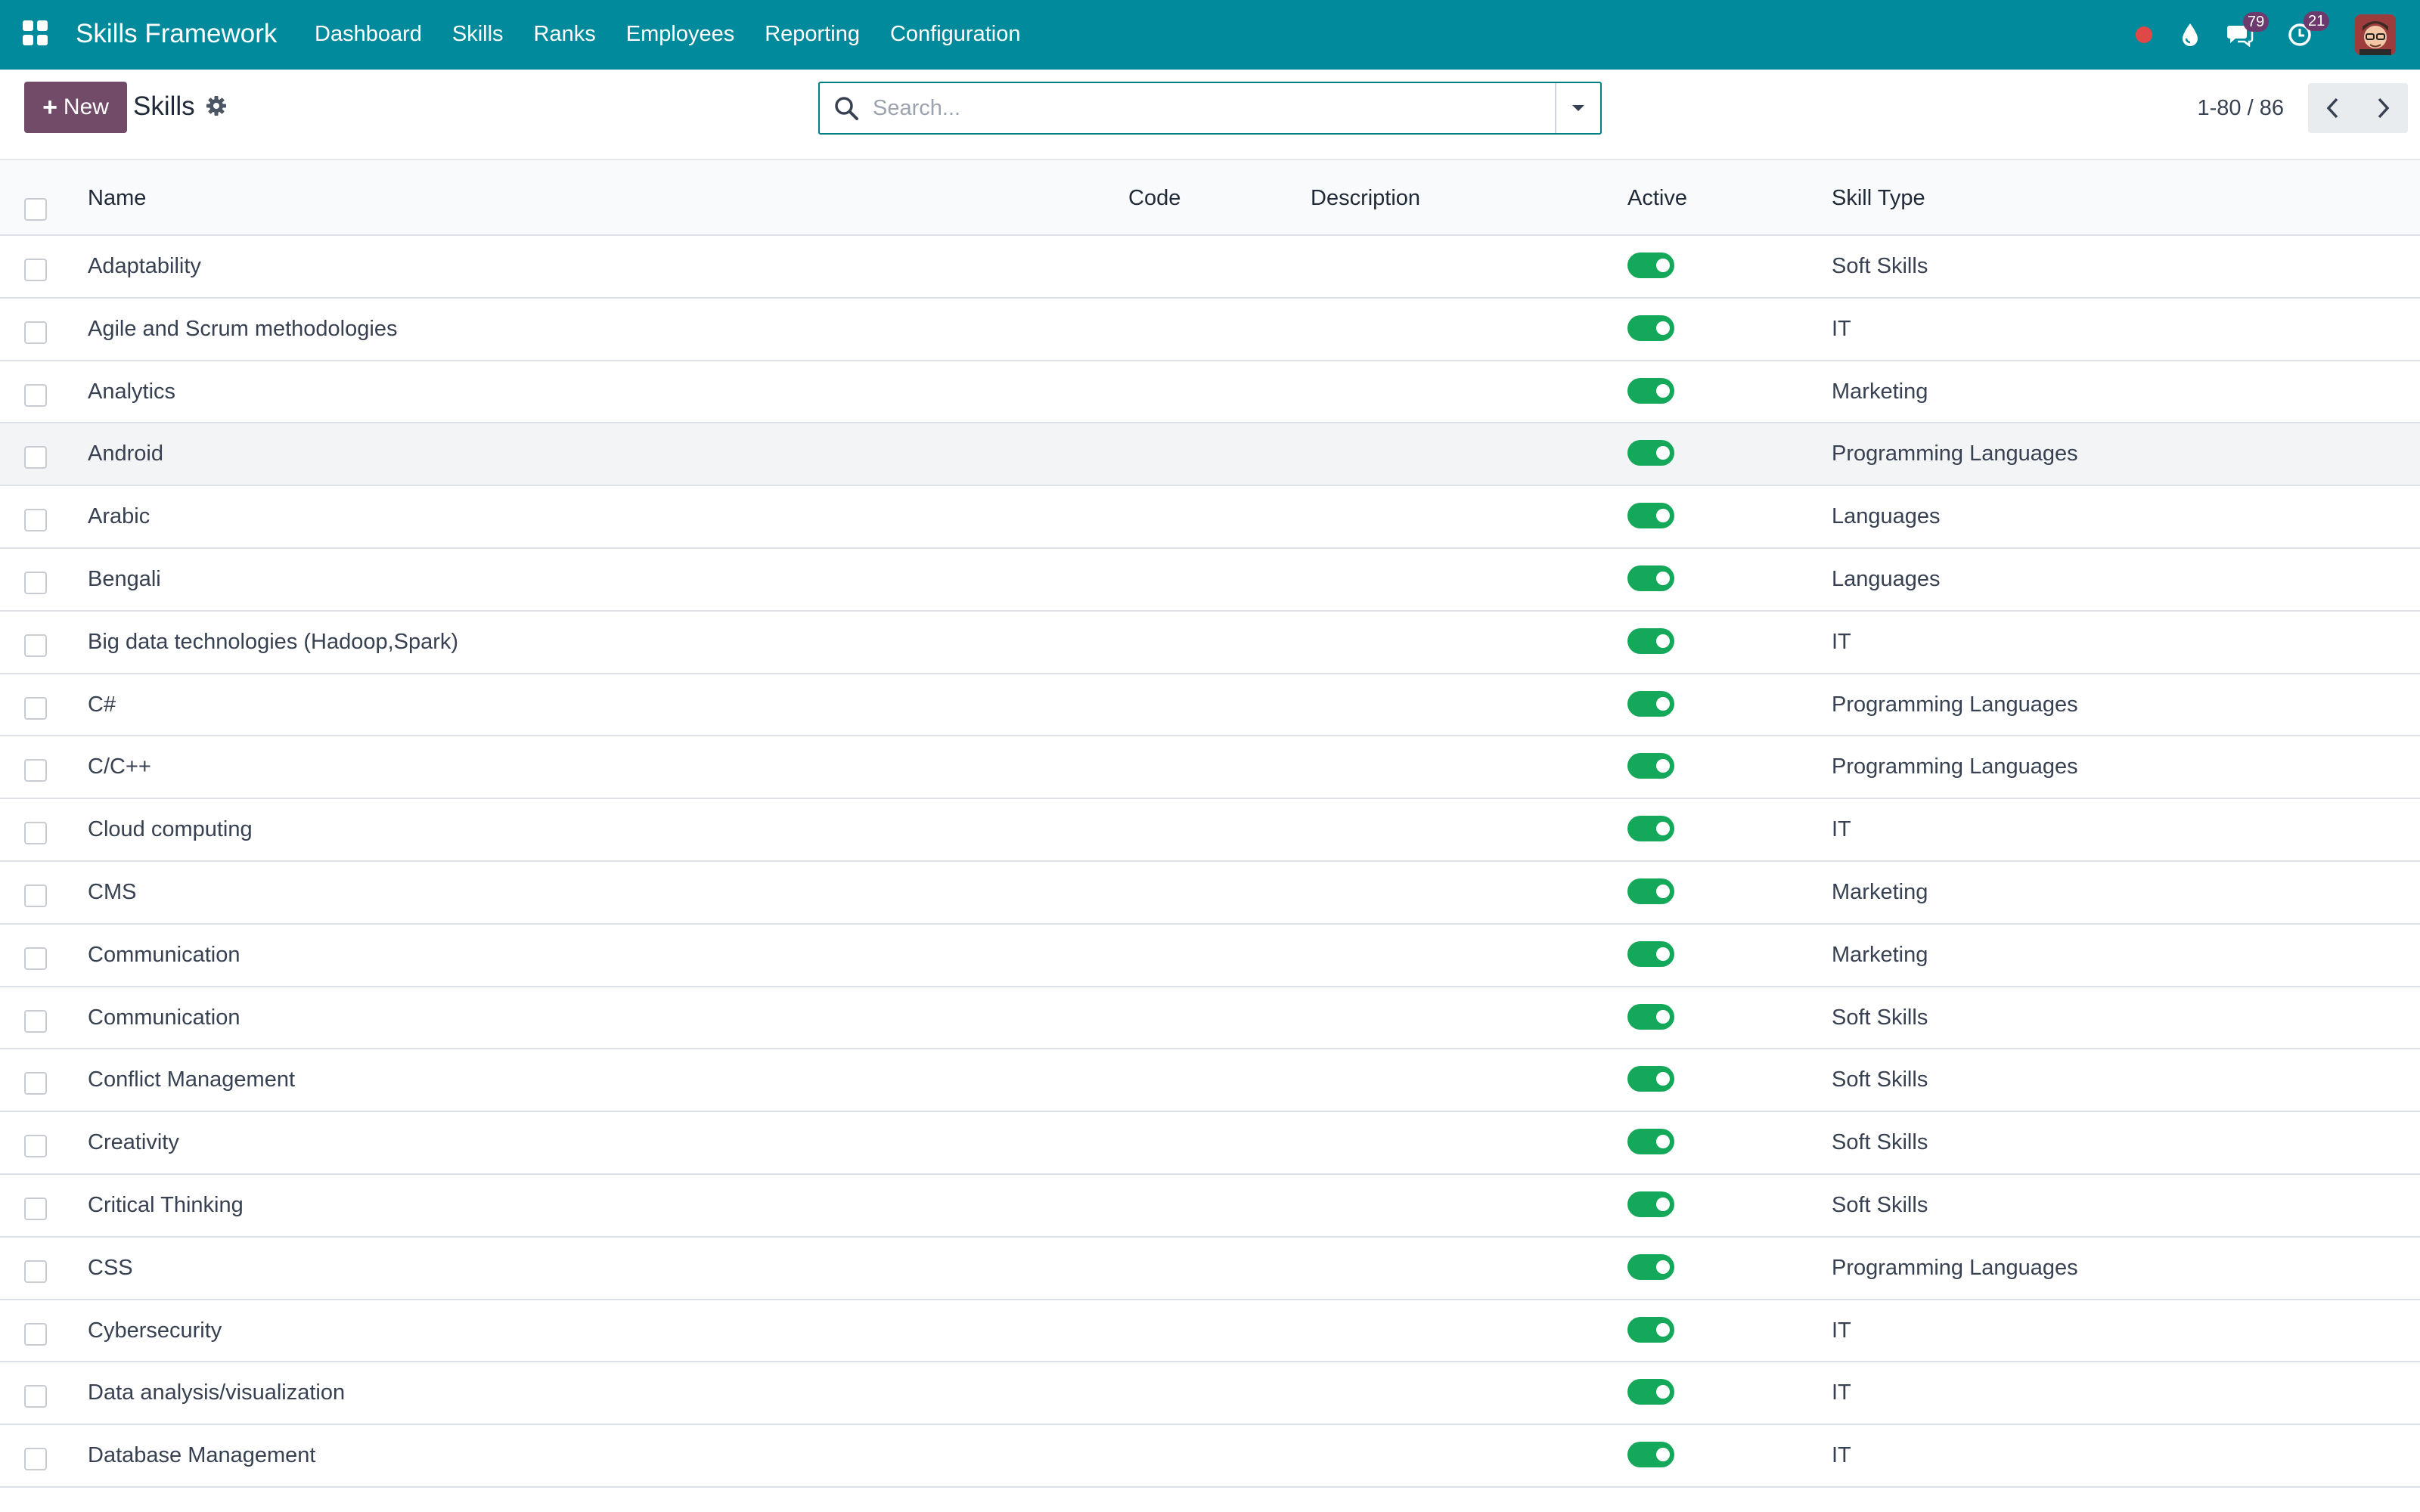 The height and width of the screenshot is (1512, 2420). What do you see at coordinates (110, 1267) in the screenshot?
I see `cell-name: CSS` at bounding box center [110, 1267].